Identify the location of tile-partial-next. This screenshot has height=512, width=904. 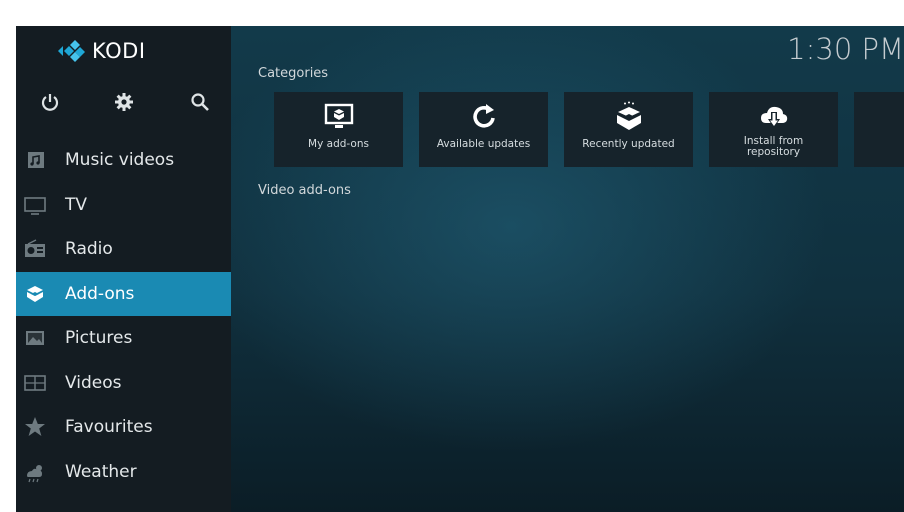
(879, 129).